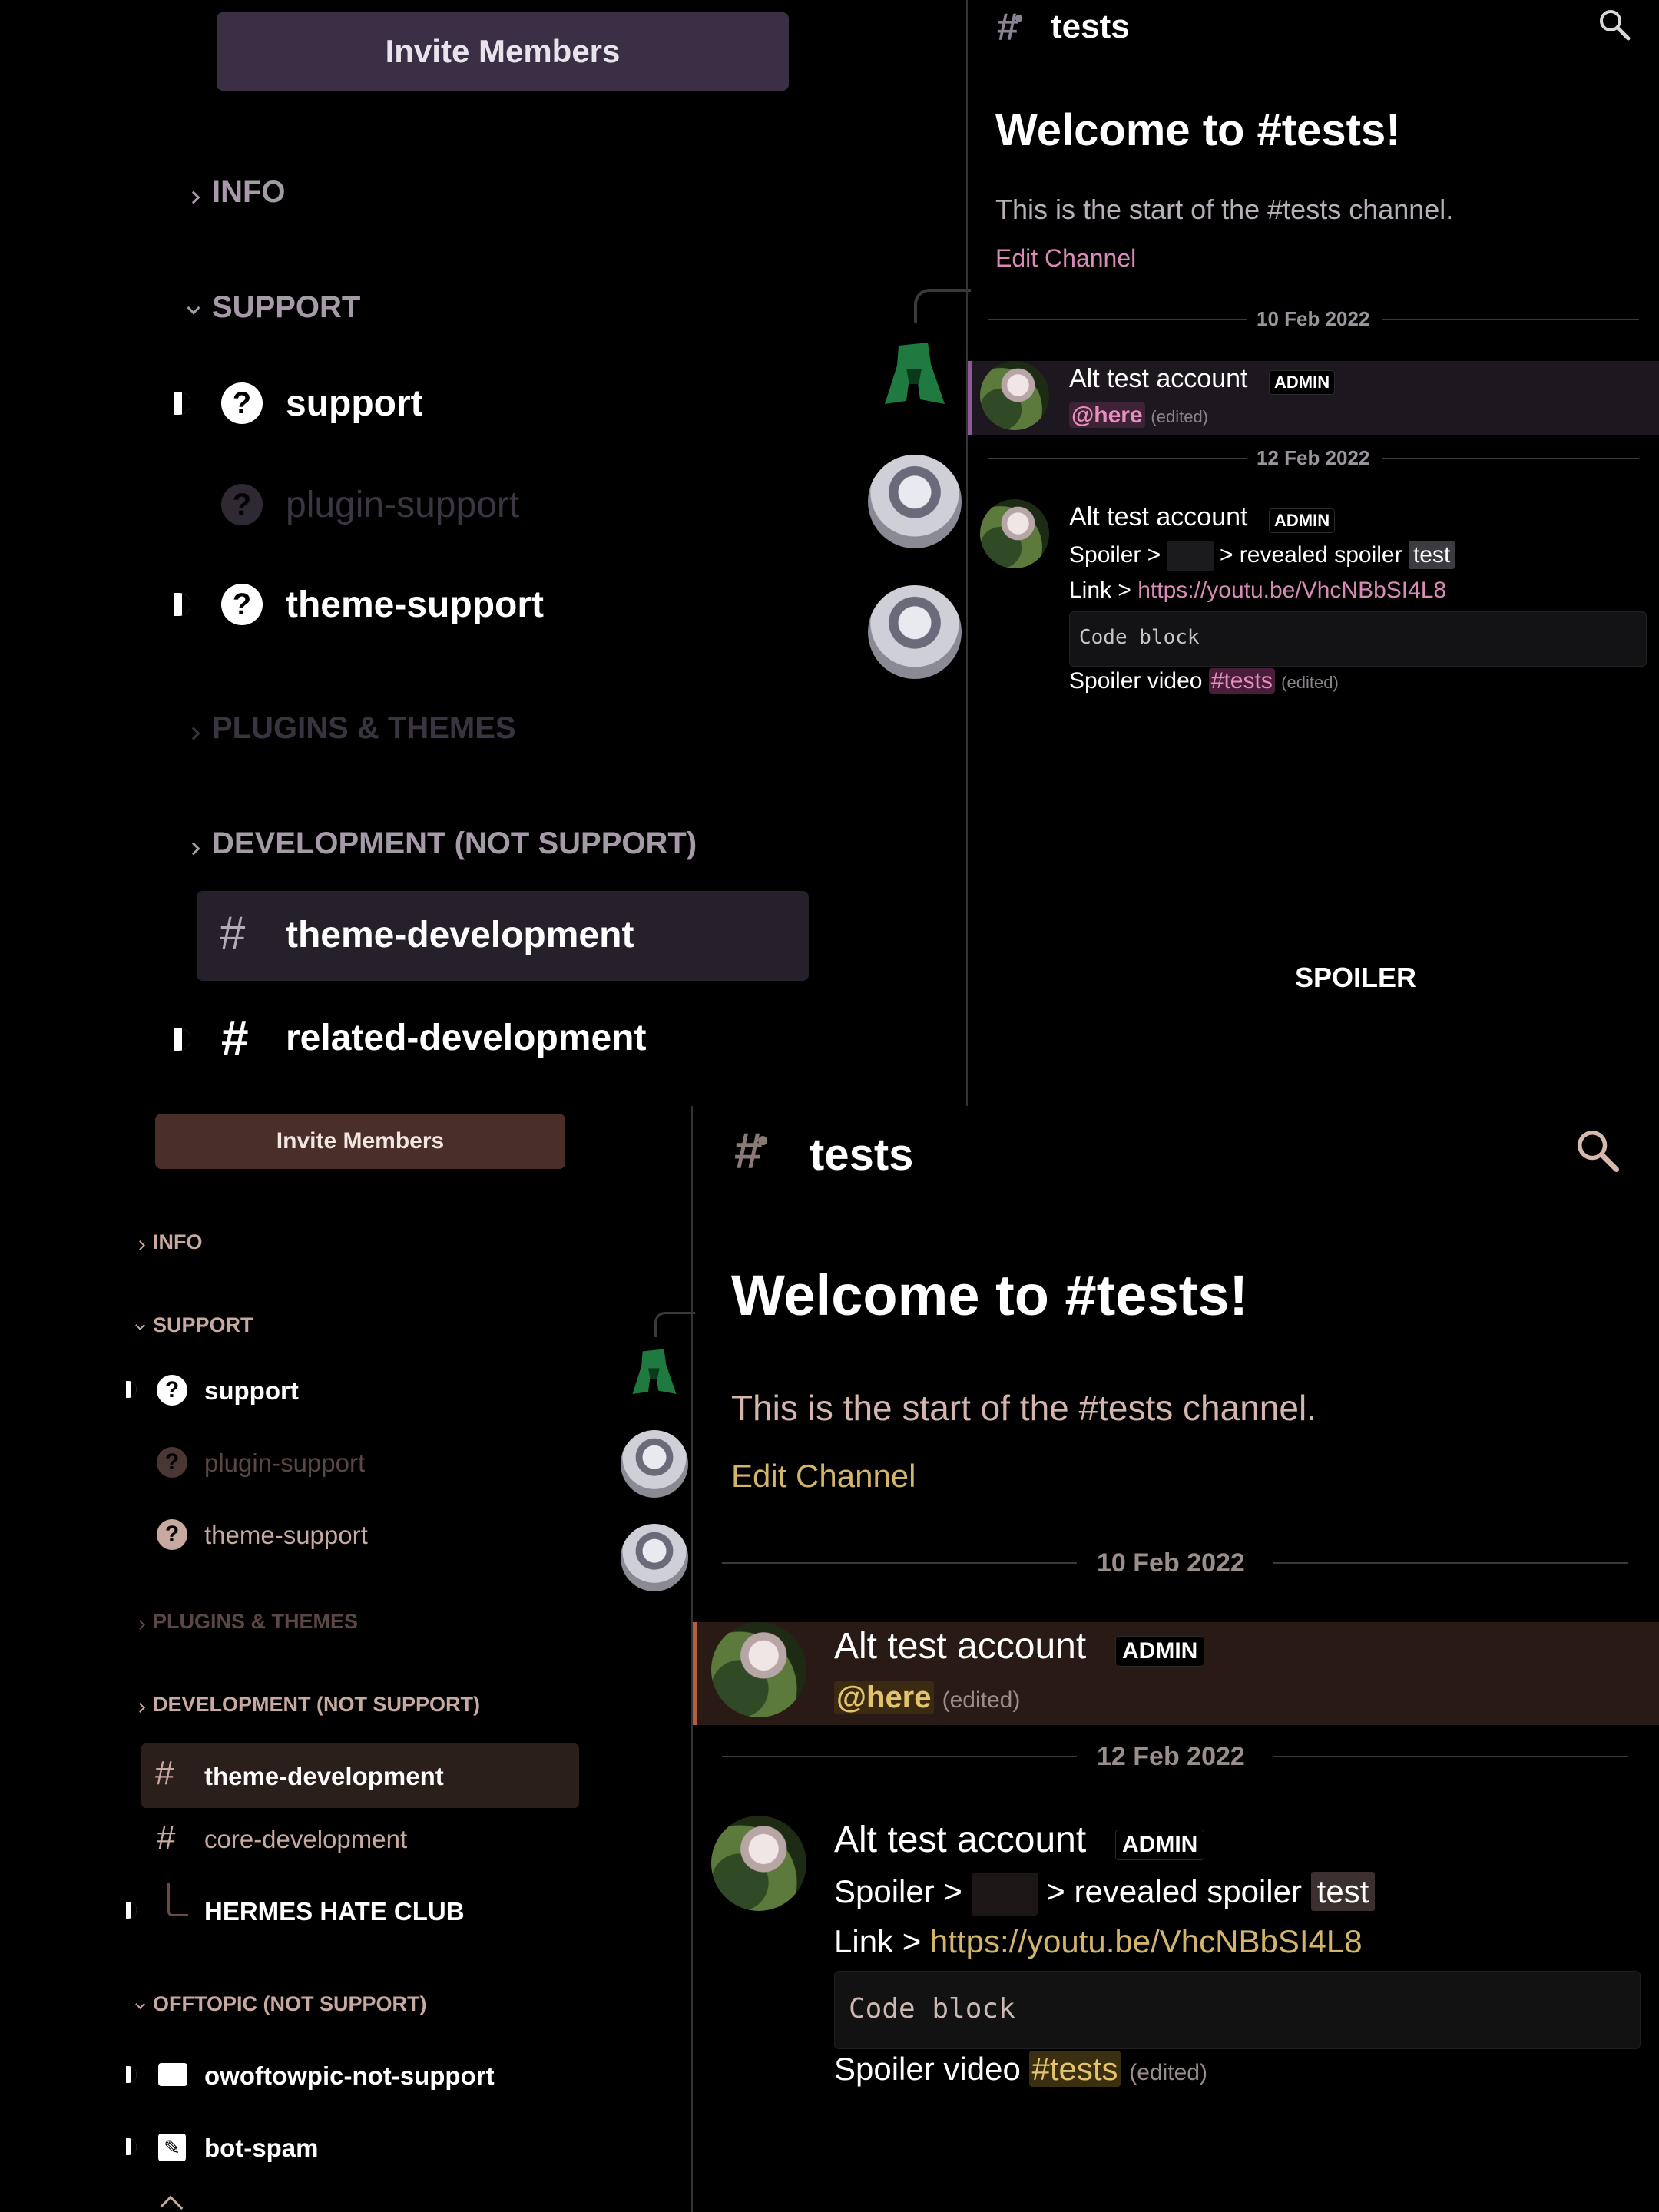 Image resolution: width=1659 pixels, height=2212 pixels. I want to click on category-offtopic: OFFTOPIC (NOT SUPPORT), so click(281, 2004).